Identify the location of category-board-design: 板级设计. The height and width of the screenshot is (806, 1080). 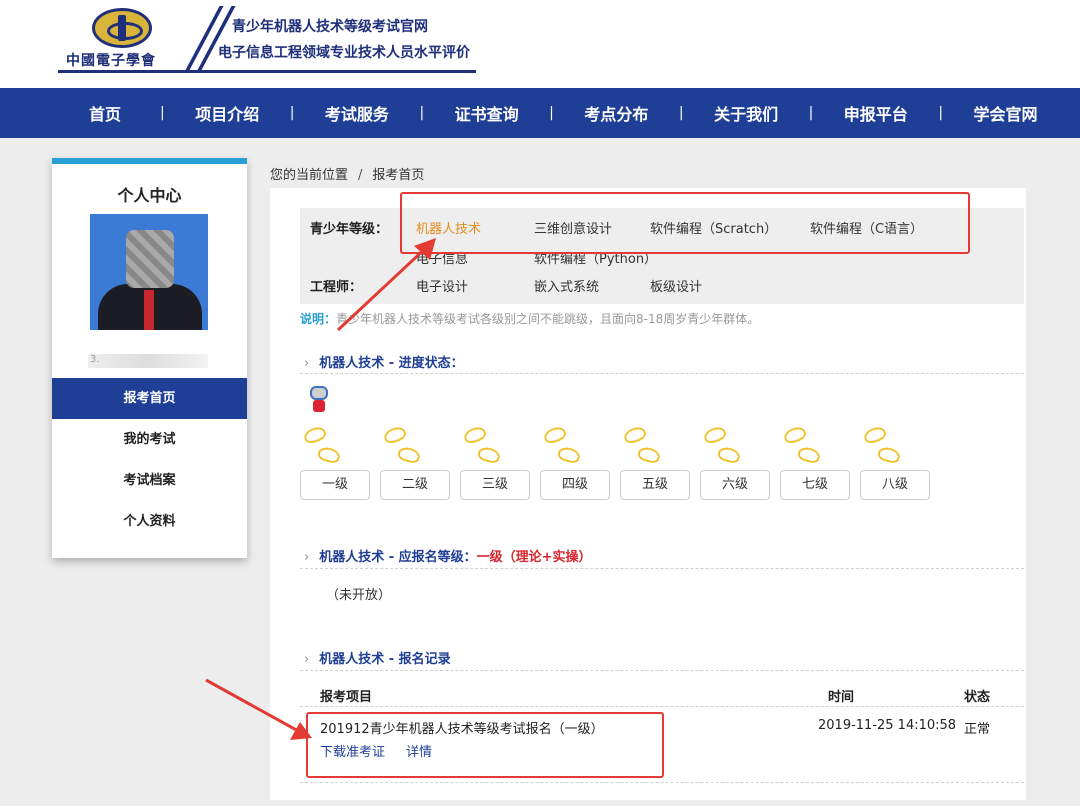
(676, 285).